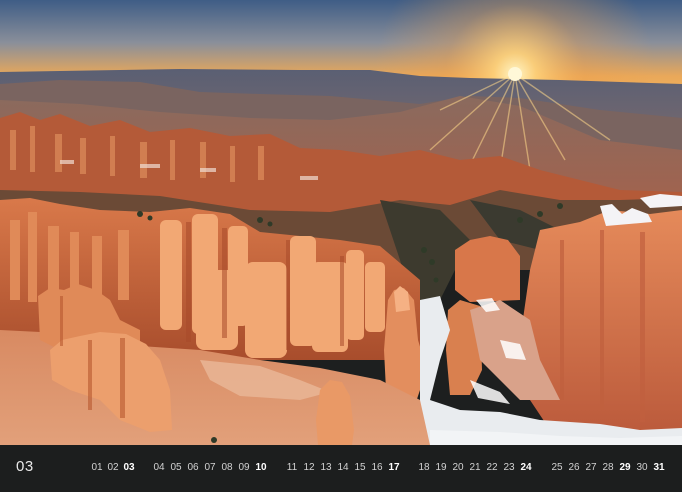 The image size is (682, 492). Describe the element at coordinates (129, 467) in the screenshot. I see `day-03: 03` at that location.